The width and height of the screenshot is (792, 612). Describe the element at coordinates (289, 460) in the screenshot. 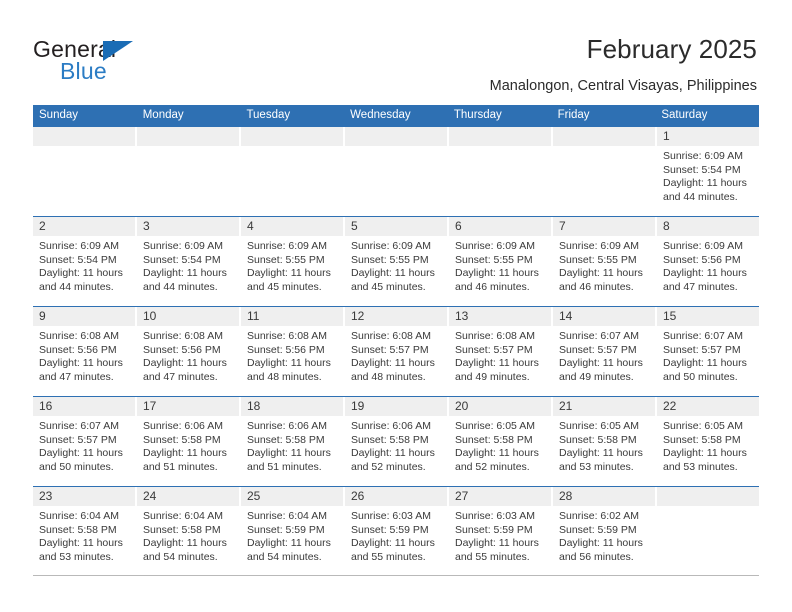

I see `daylight-text: Daylight: 11 hours and 51 minutes.` at that location.